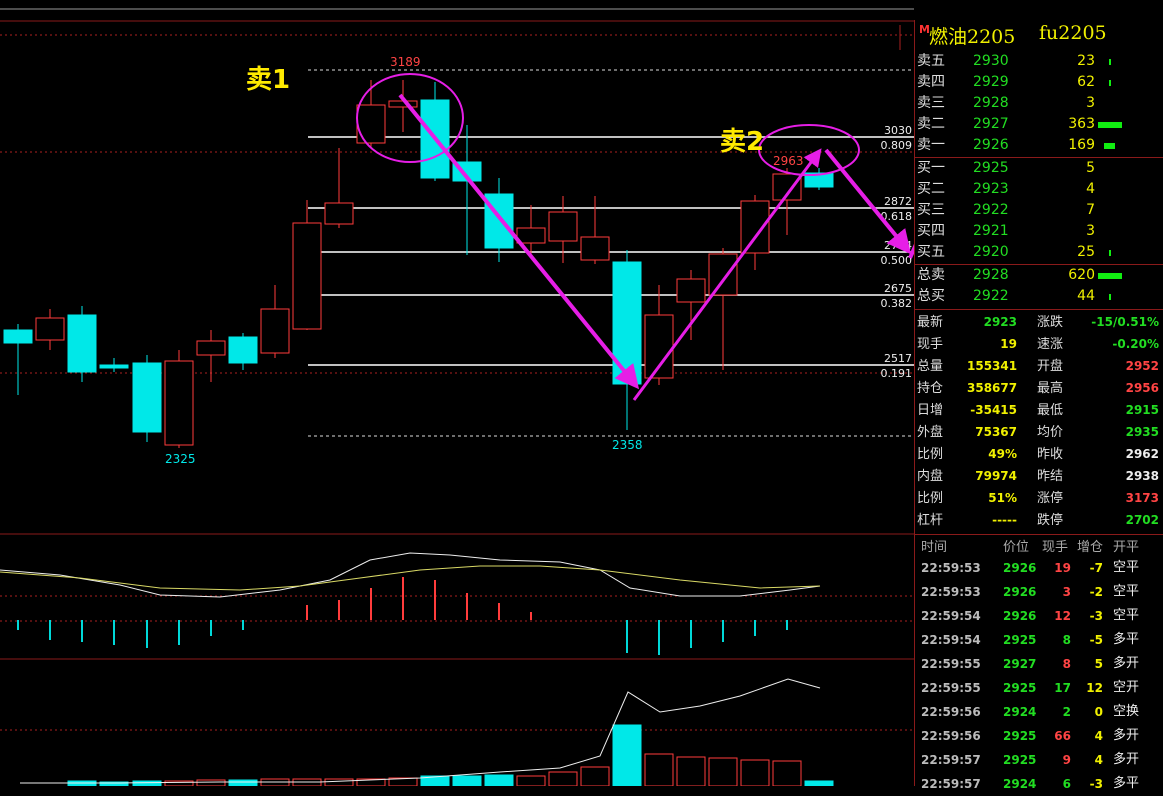 The image size is (1163, 796). I want to click on bid-row: 买四 2921 3, so click(1039, 231).